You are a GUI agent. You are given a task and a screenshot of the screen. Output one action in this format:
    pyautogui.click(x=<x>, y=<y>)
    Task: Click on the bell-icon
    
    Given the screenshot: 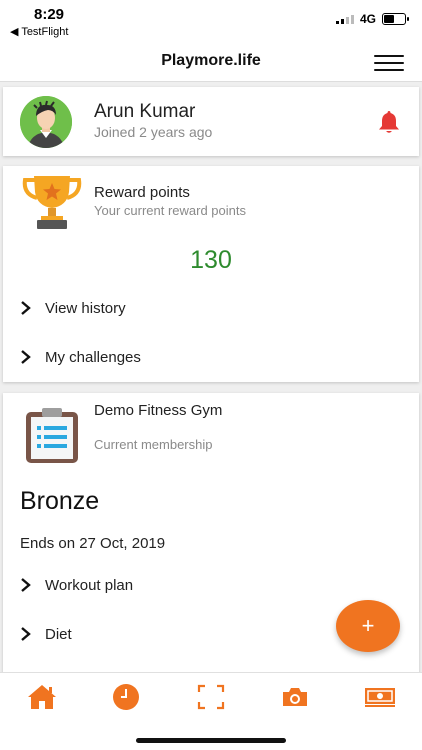 What is the action you would take?
    pyautogui.click(x=389, y=122)
    